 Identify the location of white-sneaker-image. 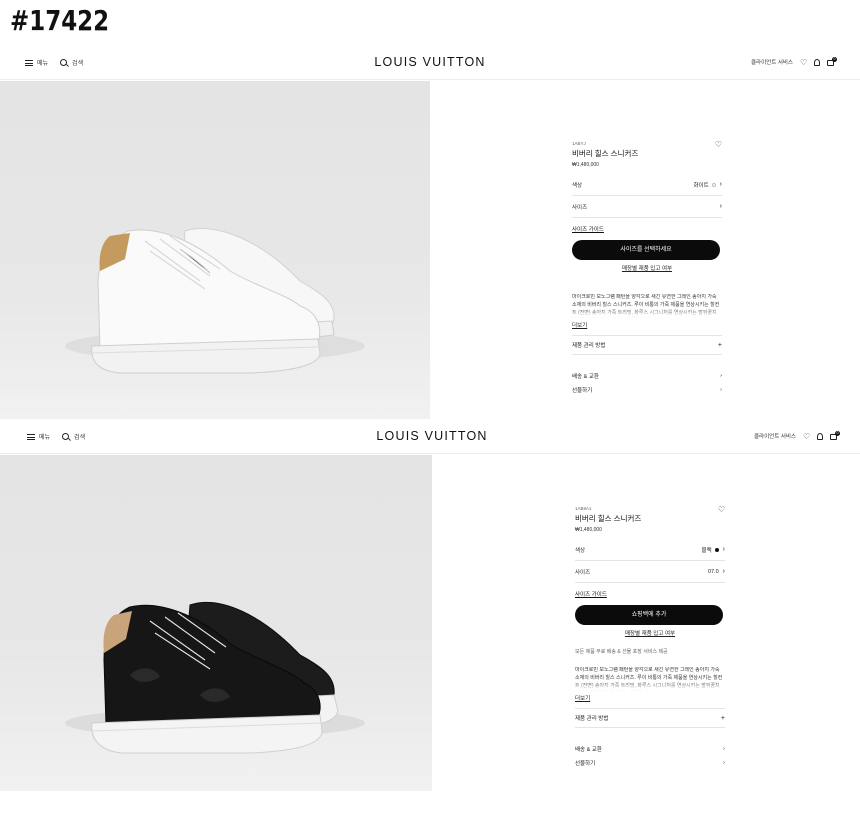
(215, 300).